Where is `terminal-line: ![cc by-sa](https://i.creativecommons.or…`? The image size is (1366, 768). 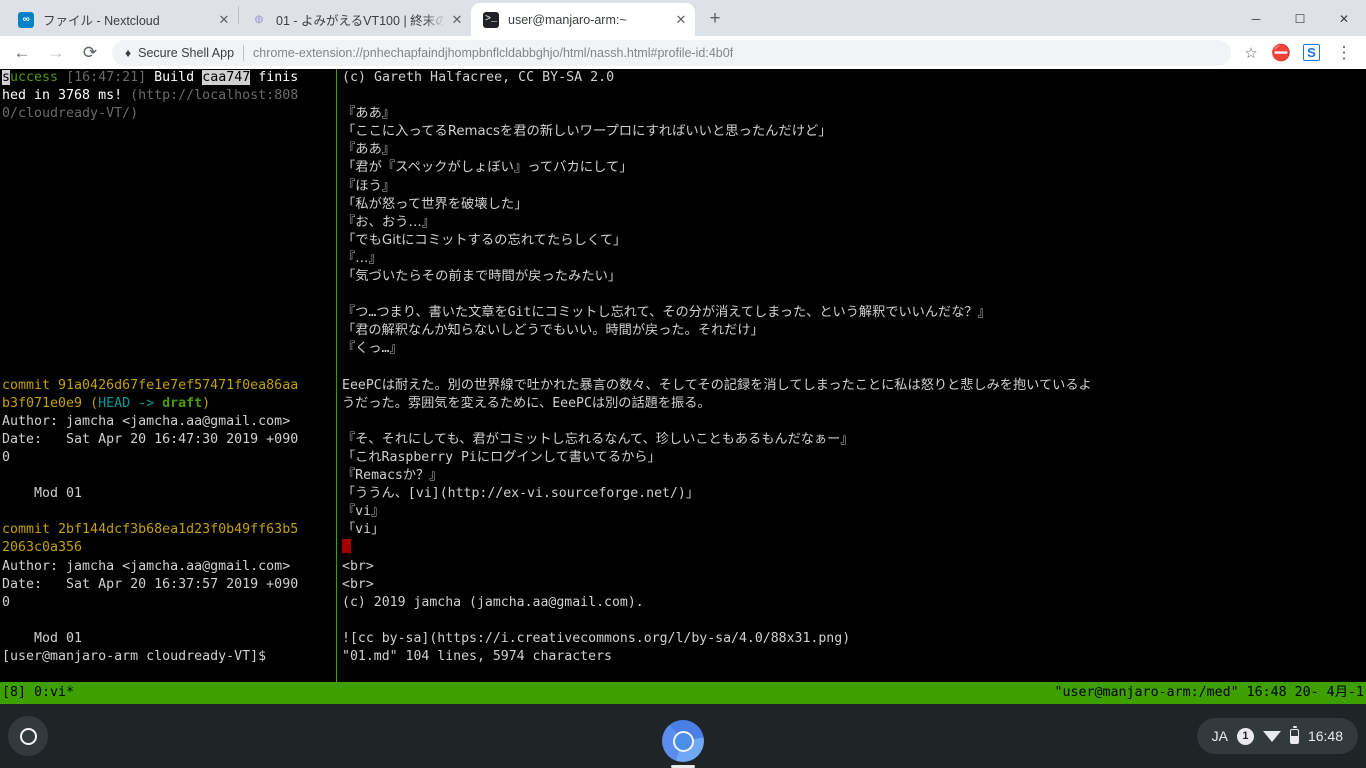
terminal-line: ![cc by-sa](https://i.creativecommons.or… is located at coordinates (596, 638).